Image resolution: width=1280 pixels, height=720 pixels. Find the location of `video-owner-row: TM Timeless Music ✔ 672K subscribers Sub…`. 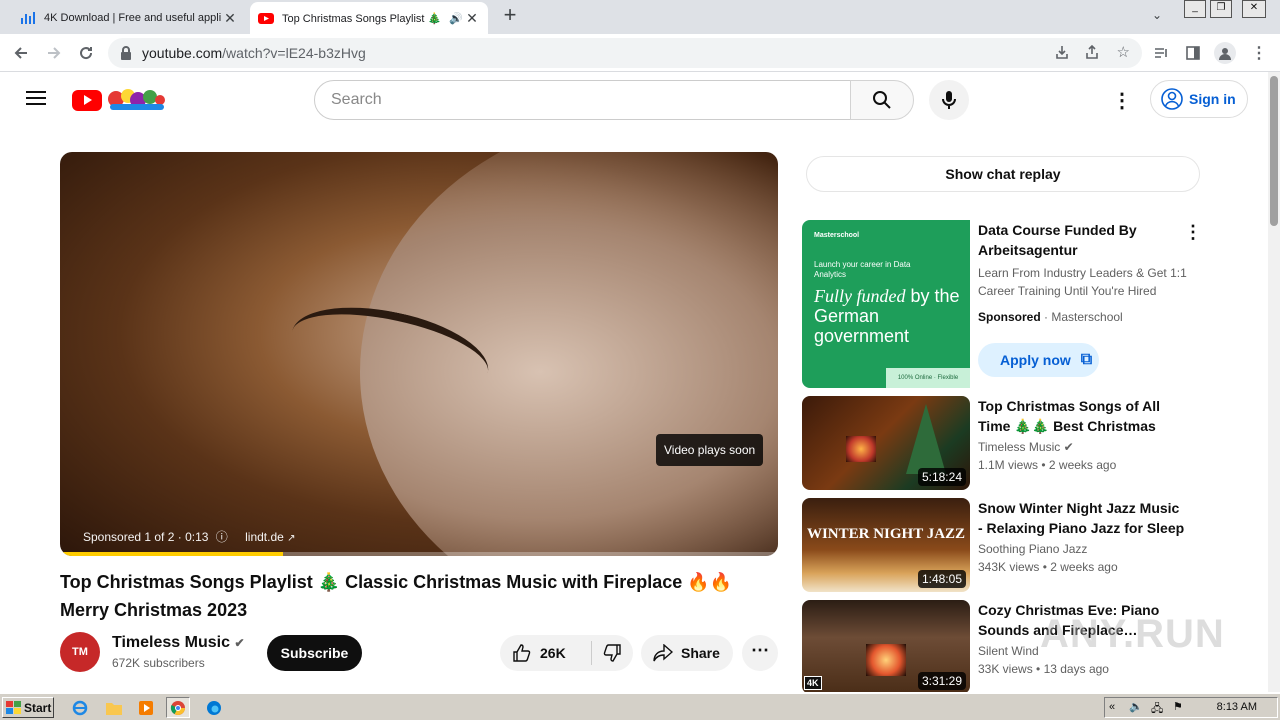

video-owner-row: TM Timeless Music ✔ 672K subscribers Sub… is located at coordinates (419, 652).